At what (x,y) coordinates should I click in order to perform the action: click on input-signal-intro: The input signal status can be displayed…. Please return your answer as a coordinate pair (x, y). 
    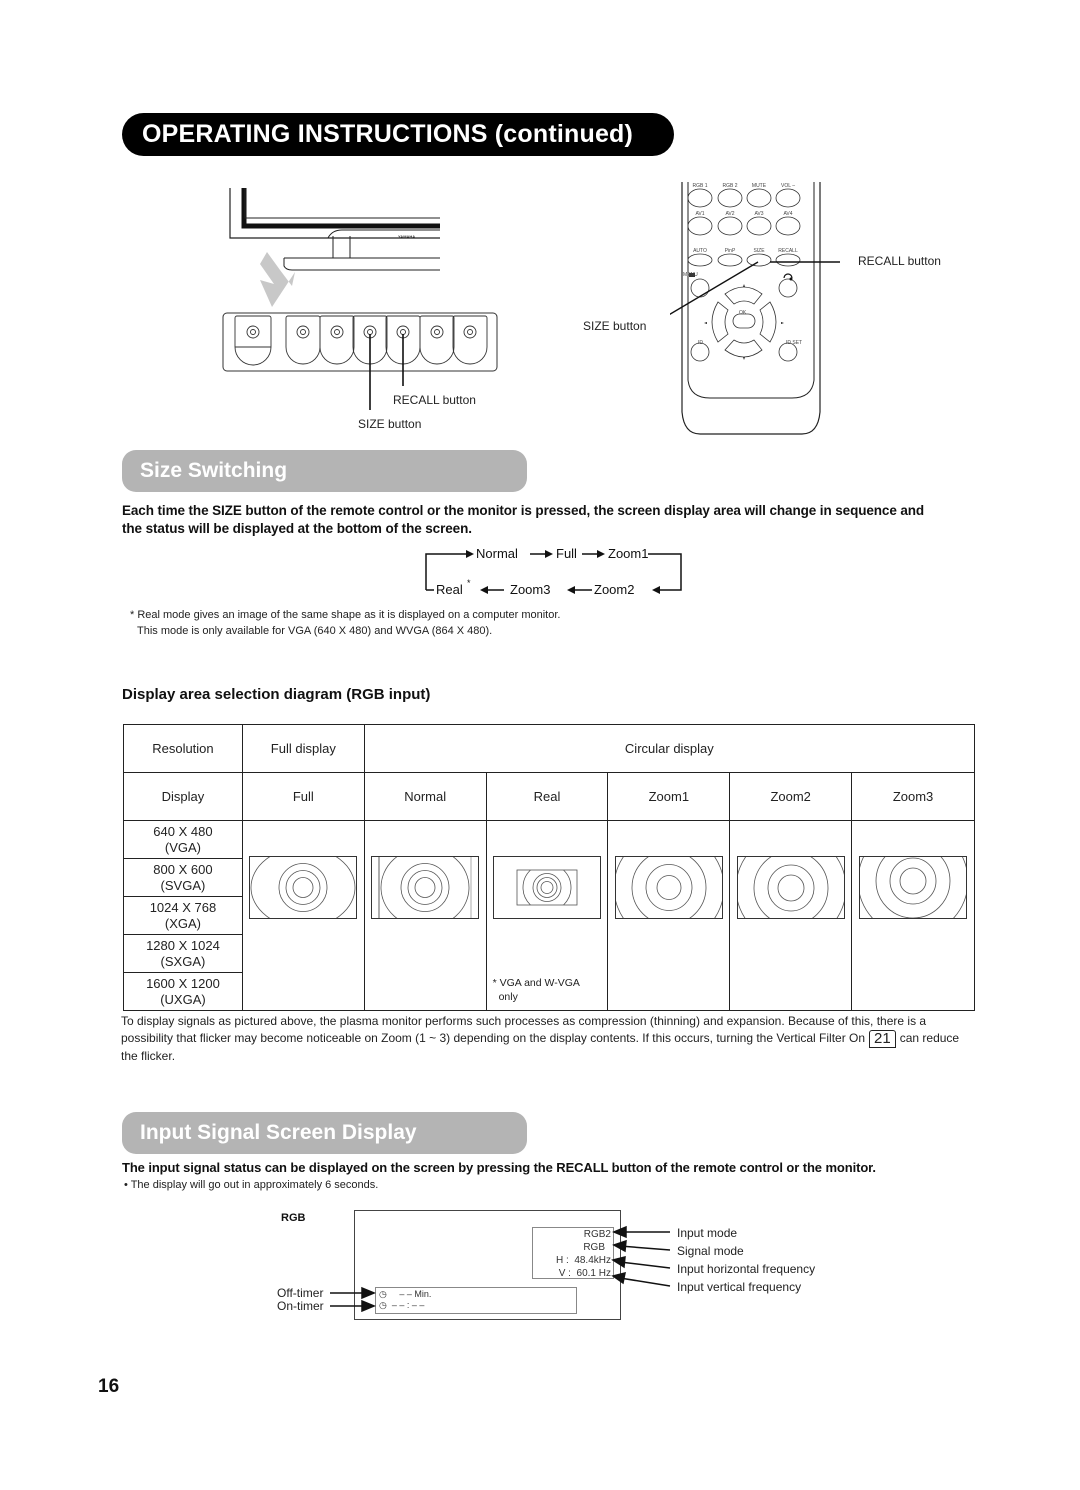
    Looking at the image, I should click on (499, 1167).